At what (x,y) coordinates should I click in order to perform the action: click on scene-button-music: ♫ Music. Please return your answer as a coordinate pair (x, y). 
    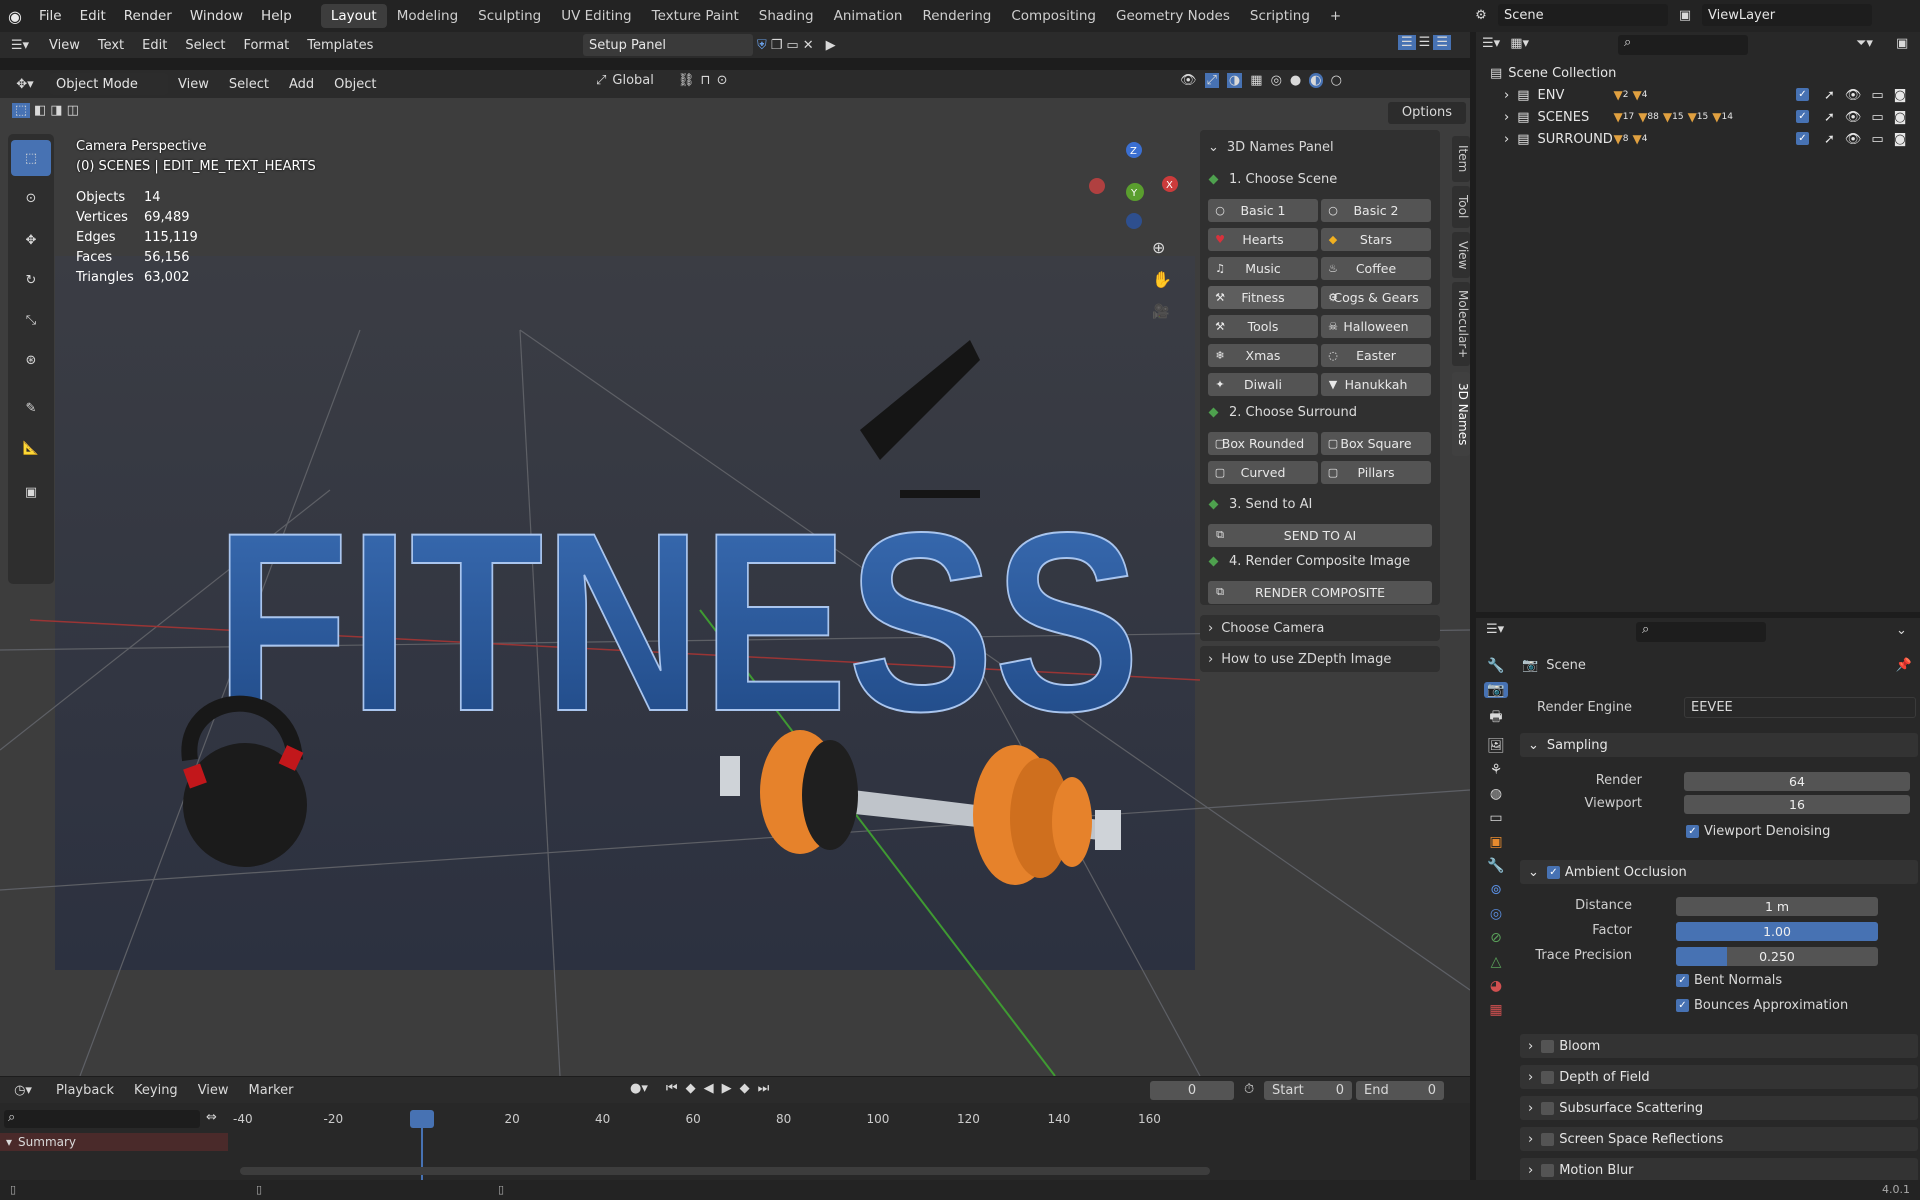
    Looking at the image, I should click on (1263, 268).